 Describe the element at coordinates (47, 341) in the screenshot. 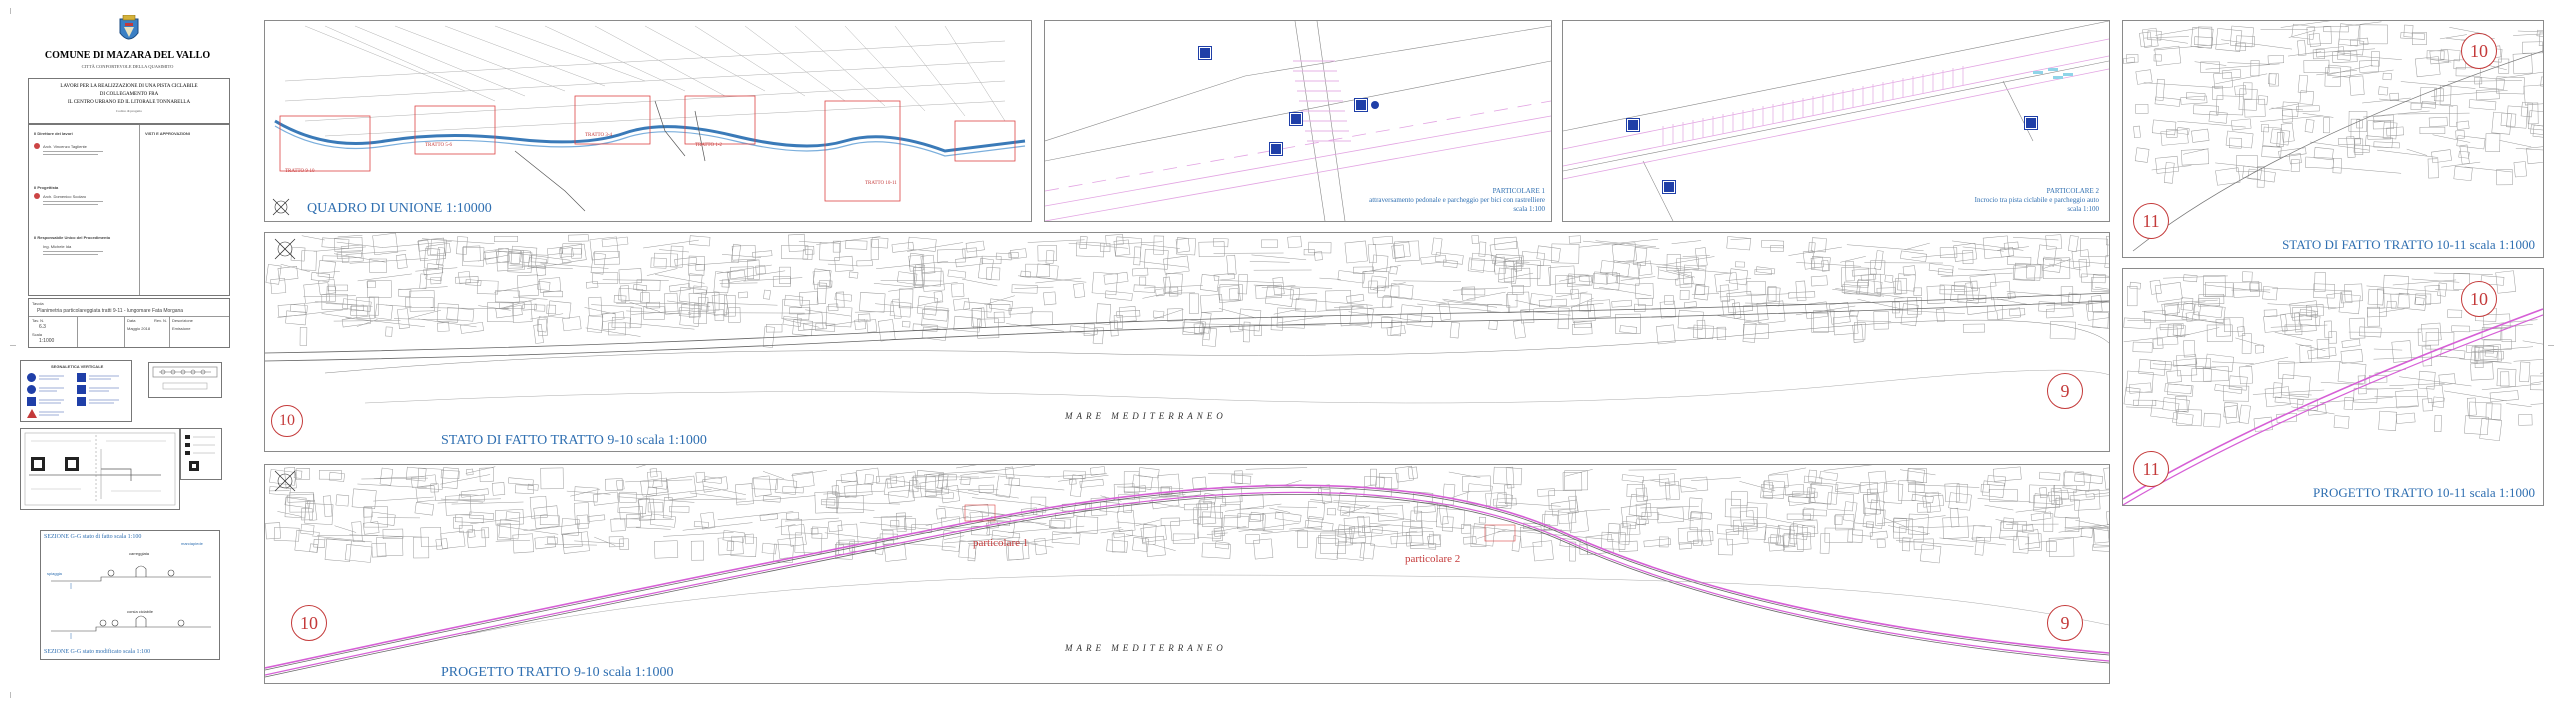

I see `scala-value: 1:1000` at that location.